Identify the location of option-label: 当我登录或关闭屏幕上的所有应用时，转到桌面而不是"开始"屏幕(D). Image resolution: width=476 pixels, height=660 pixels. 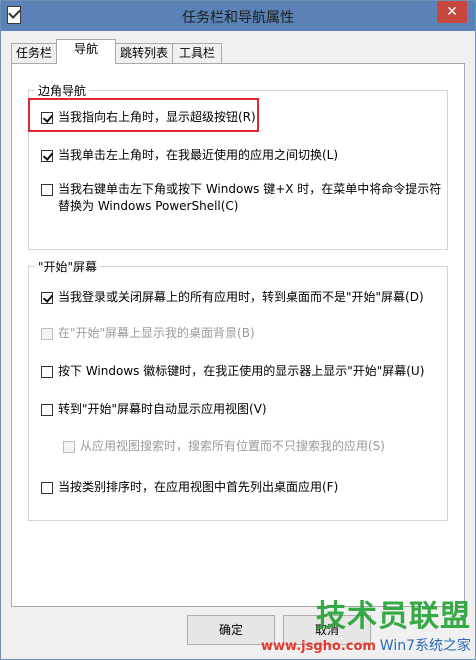
(241, 297).